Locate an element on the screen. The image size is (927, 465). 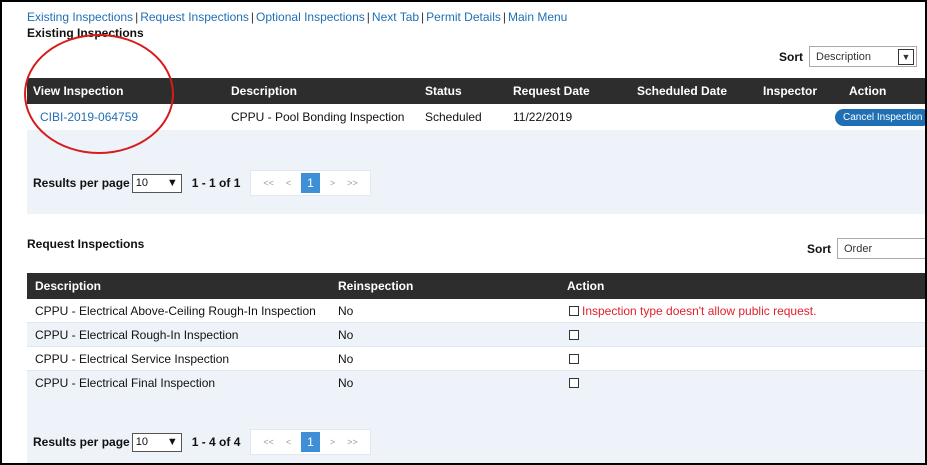
col-scheduled-date: Scheduled Date is located at coordinates (682, 91).